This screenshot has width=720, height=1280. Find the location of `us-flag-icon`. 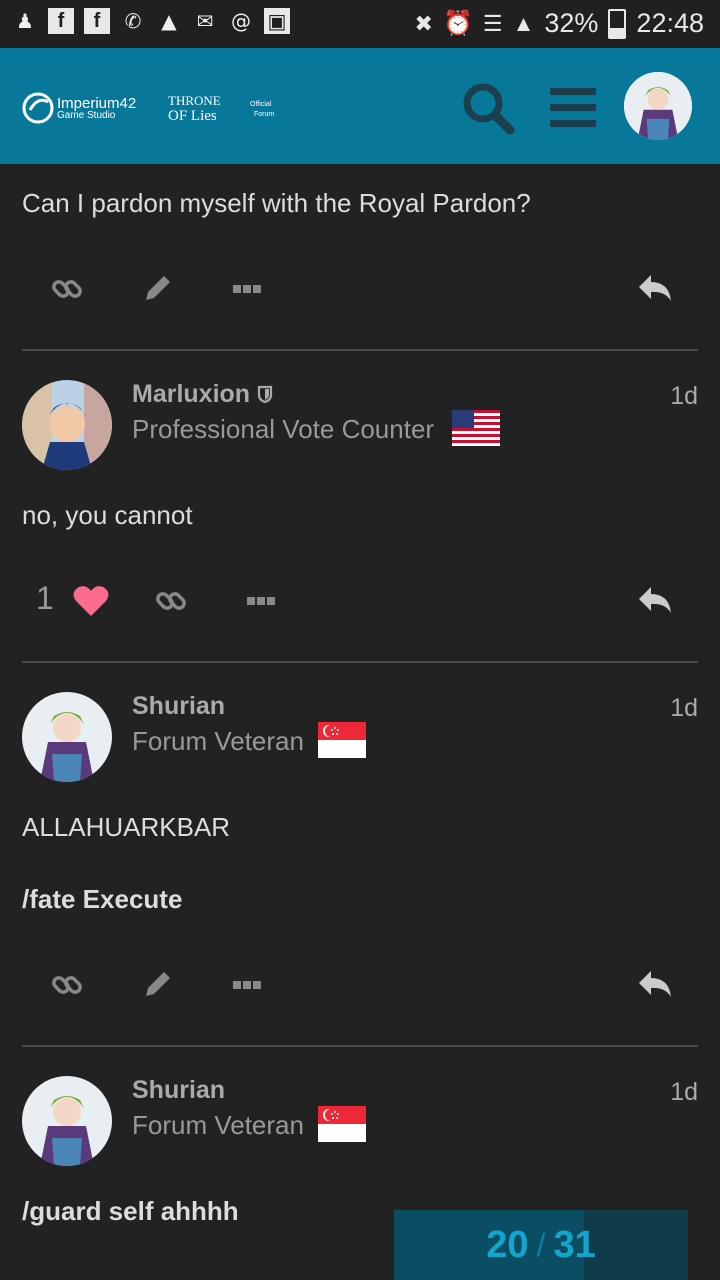

us-flag-icon is located at coordinates (476, 428).